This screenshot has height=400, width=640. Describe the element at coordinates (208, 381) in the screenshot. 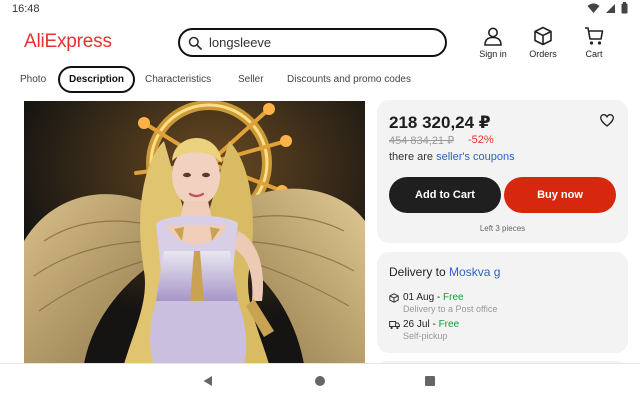

I see `back-icon` at that location.